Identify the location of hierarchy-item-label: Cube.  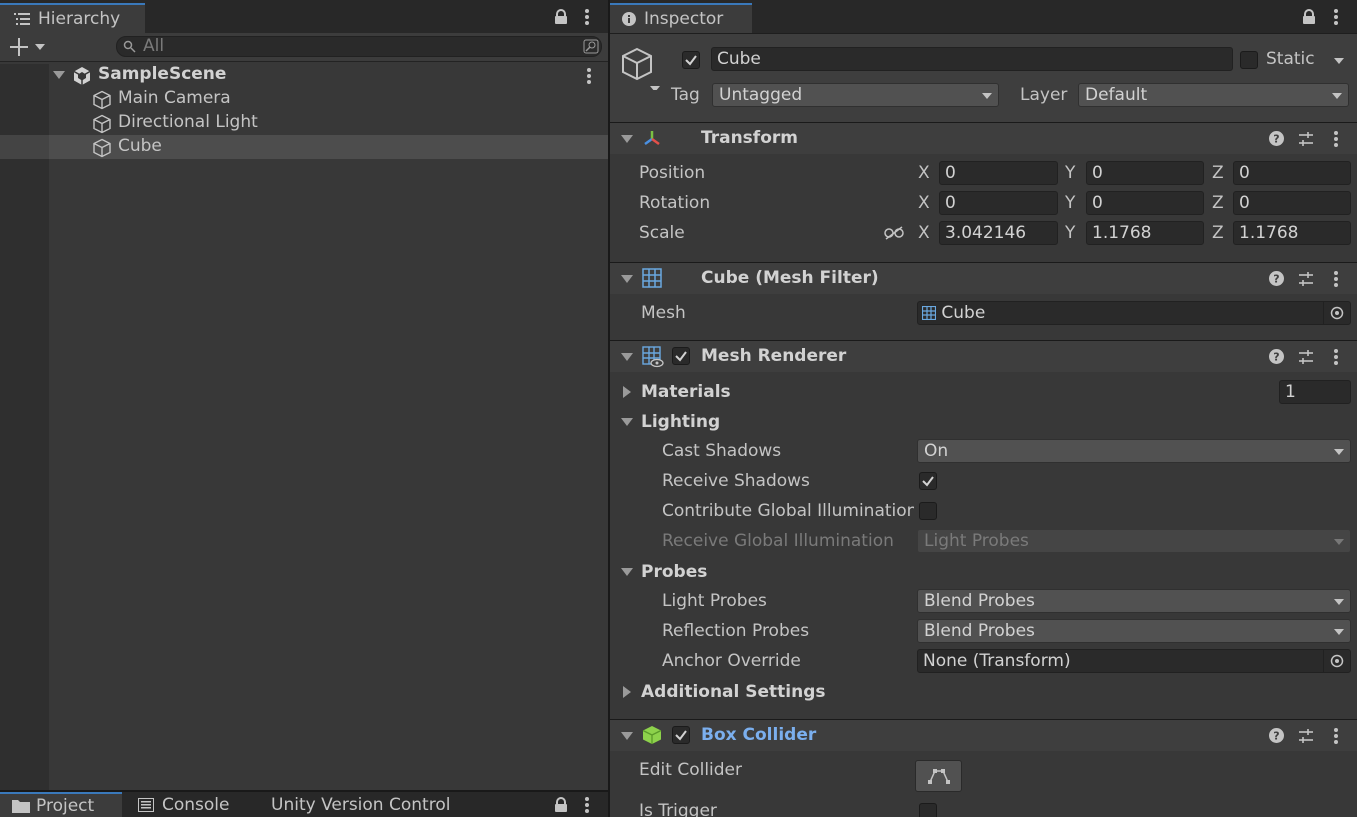
(140, 146).